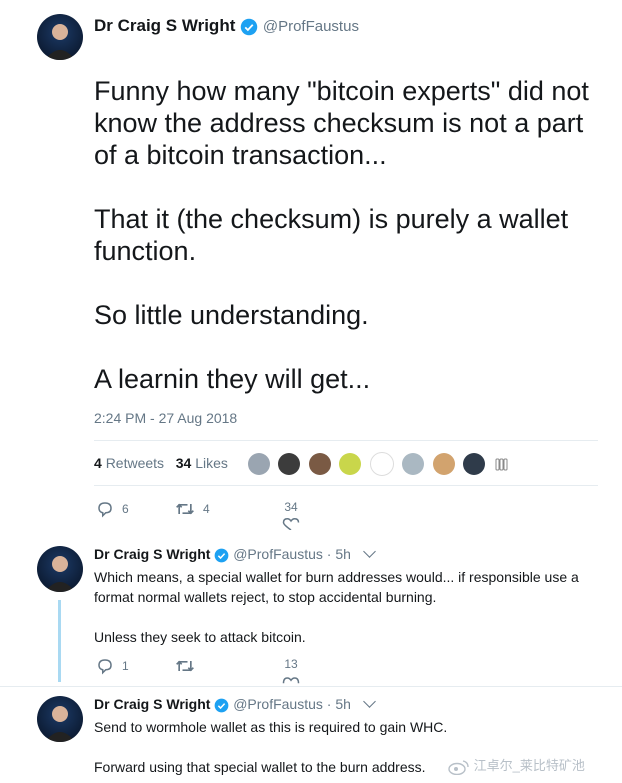 Image resolution: width=622 pixels, height=783 pixels. I want to click on watermark-text: 江卓尔_莱比特矿池, so click(529, 765).